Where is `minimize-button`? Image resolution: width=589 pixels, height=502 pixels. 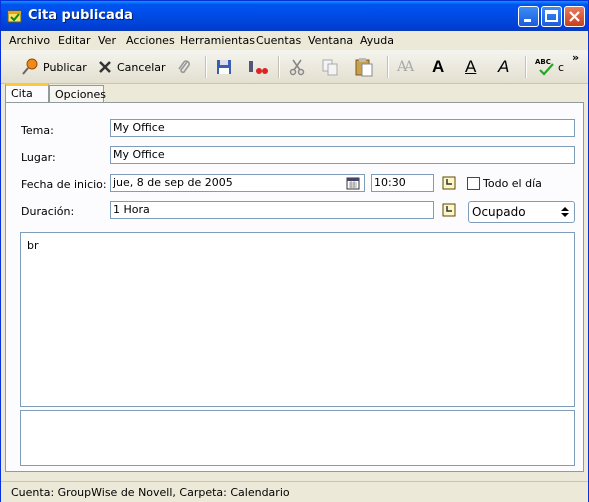 minimize-button is located at coordinates (528, 16).